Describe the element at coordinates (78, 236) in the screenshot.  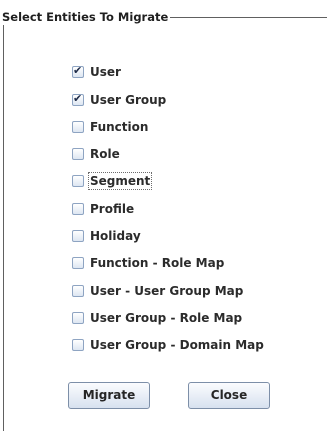
I see `holiday-checkbox` at that location.